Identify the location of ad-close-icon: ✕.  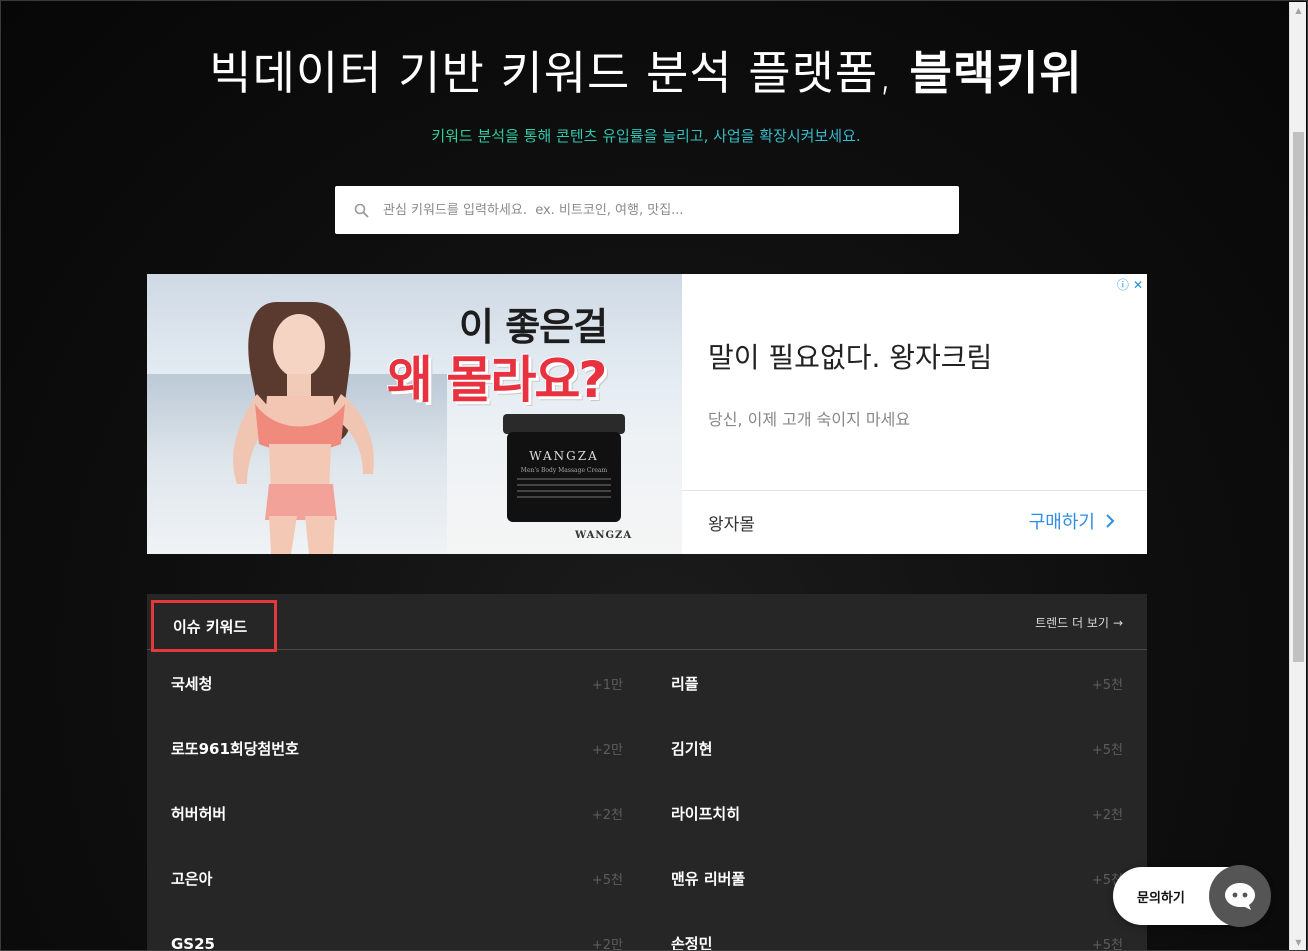
(1138, 285).